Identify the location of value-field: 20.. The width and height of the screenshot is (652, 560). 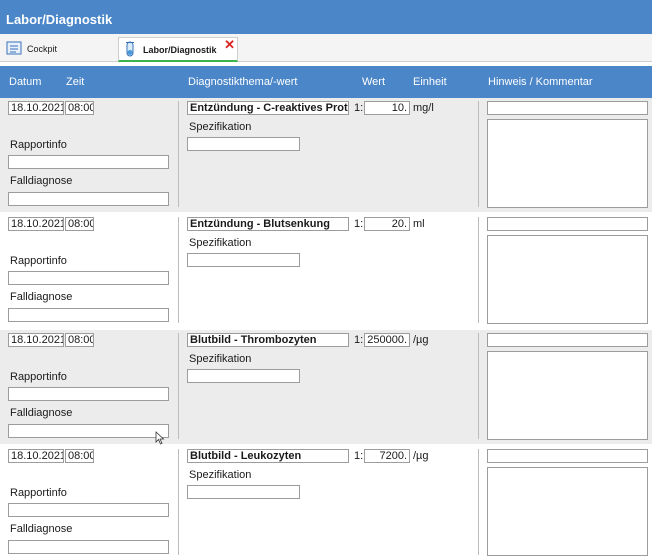
(387, 224).